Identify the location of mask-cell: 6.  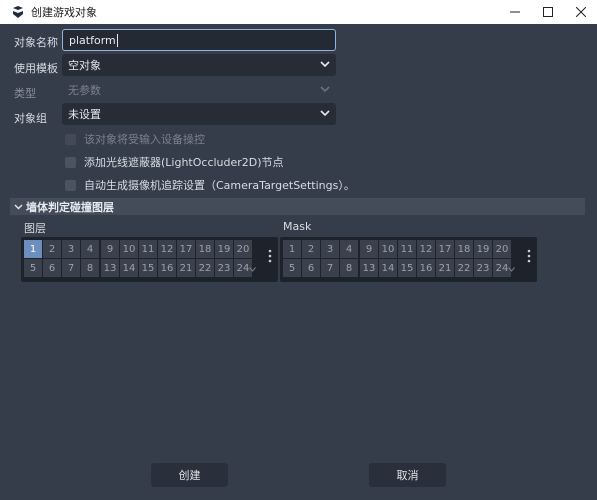
(311, 268).